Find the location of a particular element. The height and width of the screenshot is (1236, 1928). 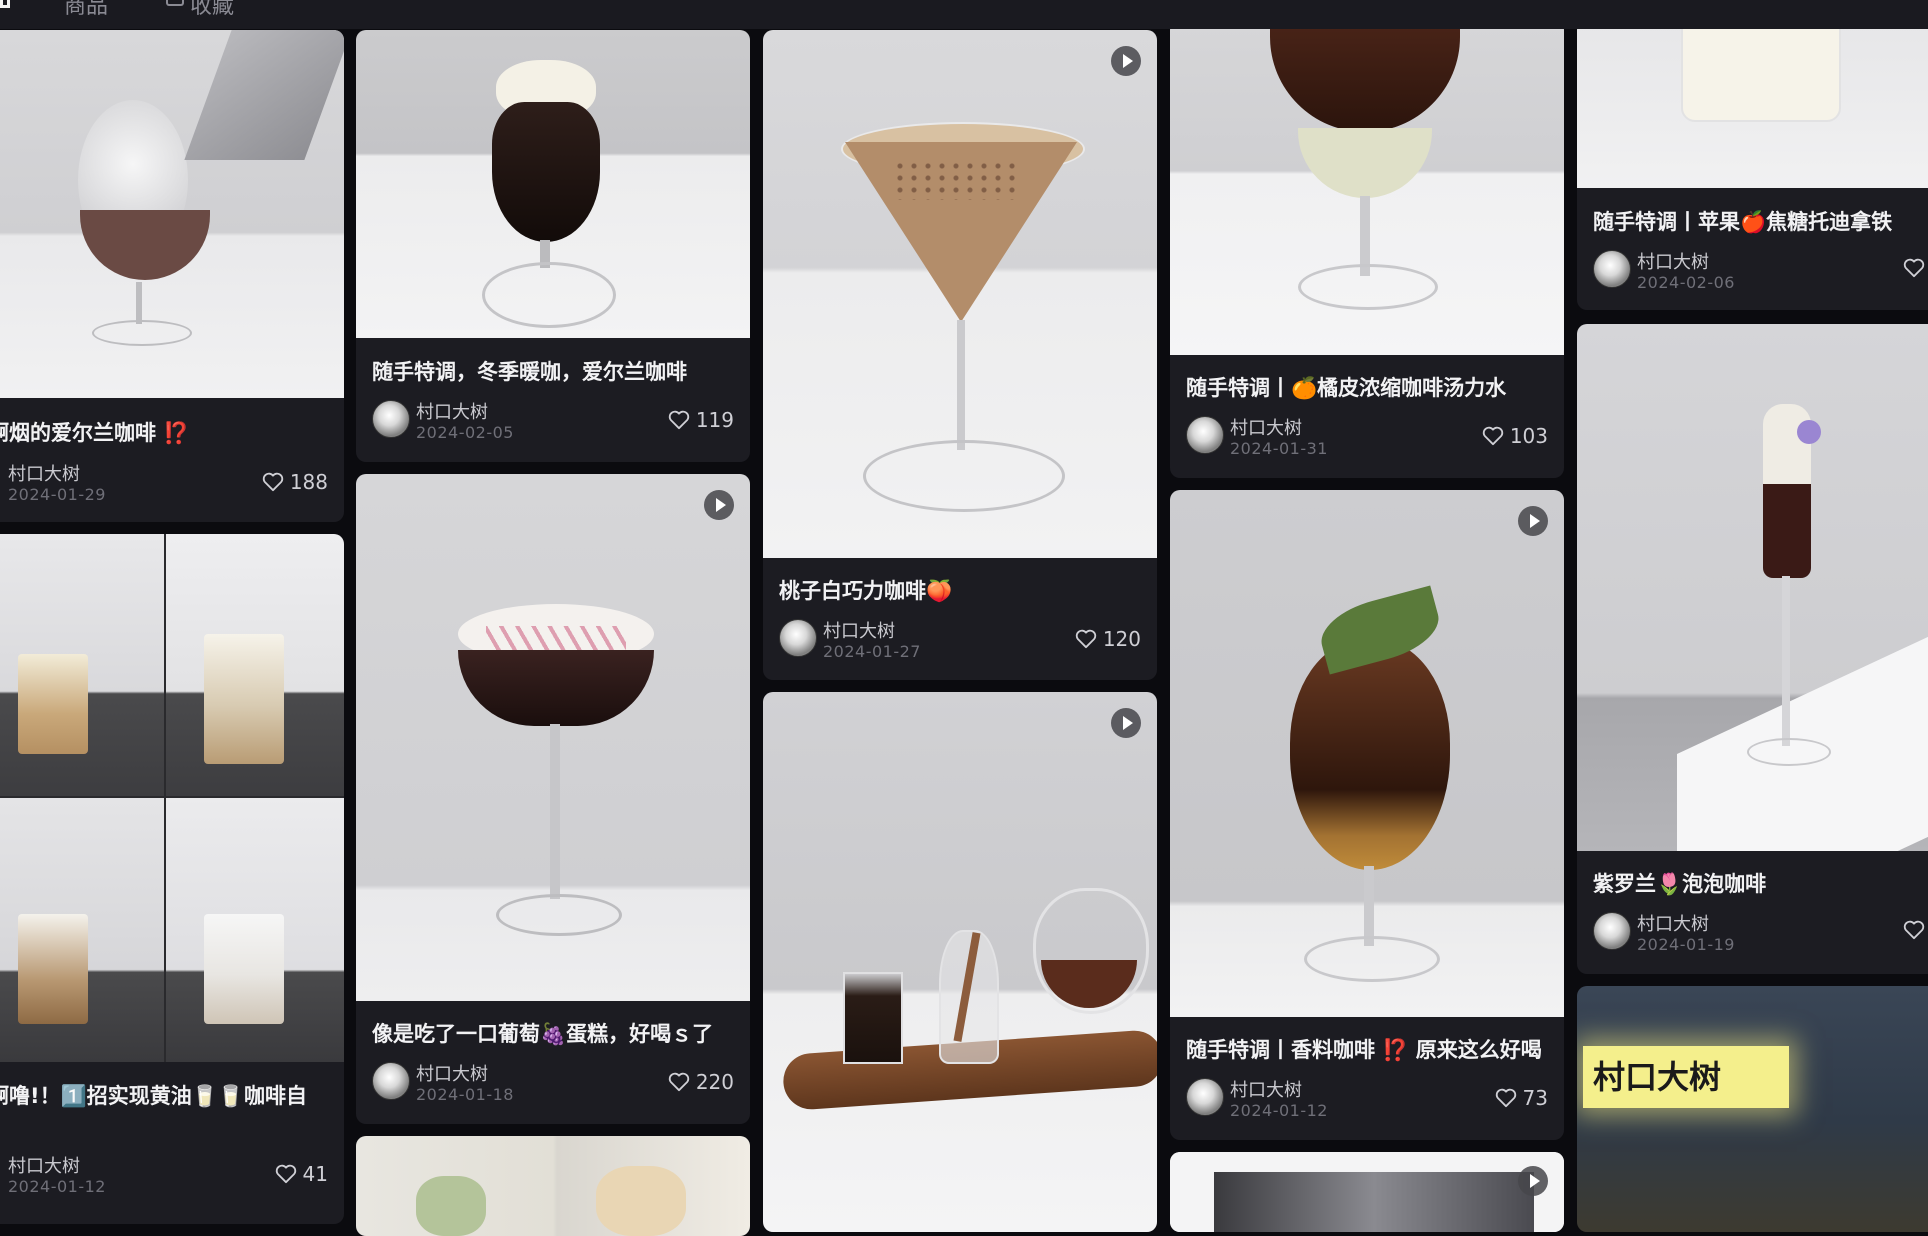

like-count: 73 is located at coordinates (1521, 1098).